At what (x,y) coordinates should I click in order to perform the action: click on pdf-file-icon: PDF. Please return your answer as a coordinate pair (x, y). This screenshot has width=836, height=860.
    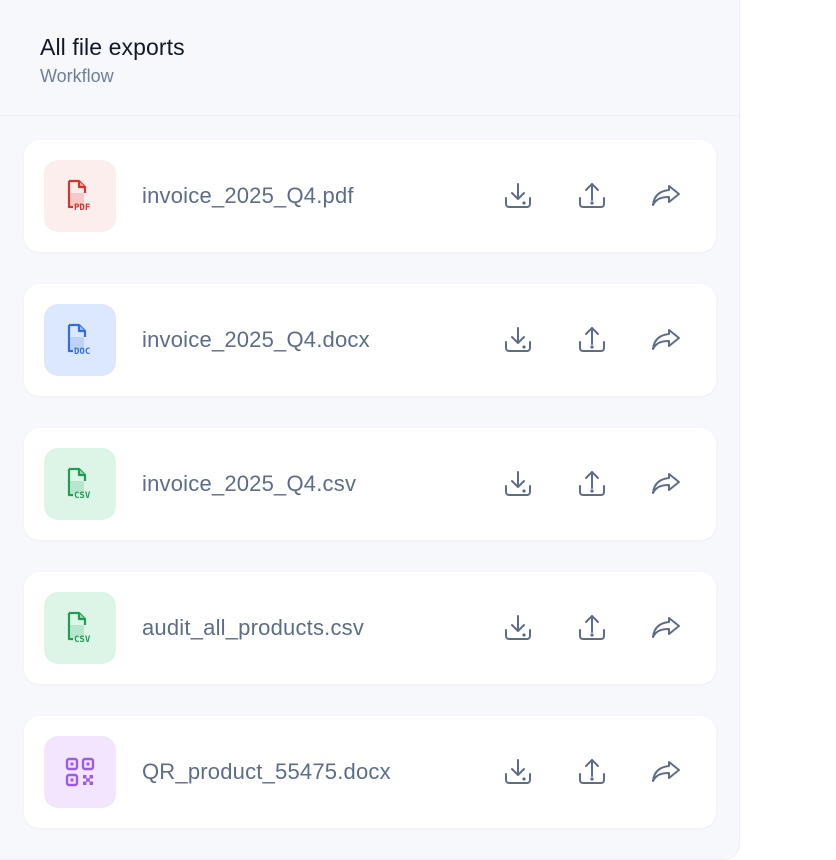
    Looking at the image, I should click on (80, 196).